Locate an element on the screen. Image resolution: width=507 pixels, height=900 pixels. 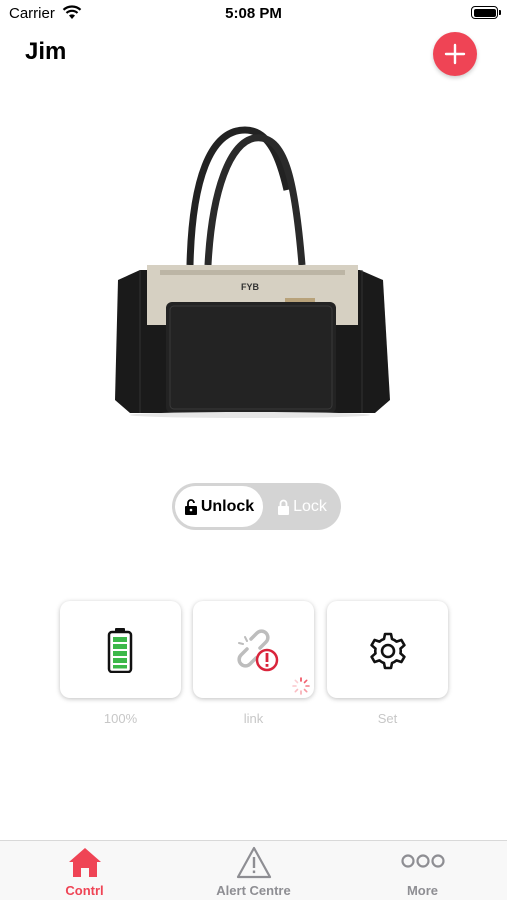
add-button is located at coordinates (455, 54).